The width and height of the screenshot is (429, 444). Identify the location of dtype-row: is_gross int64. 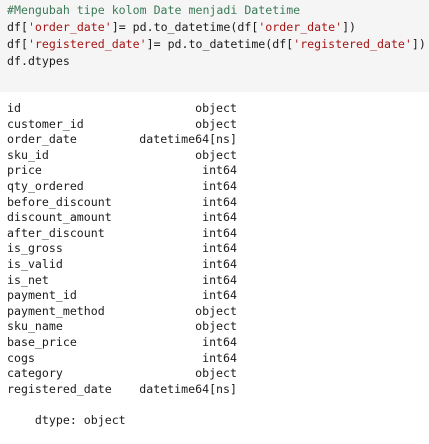
(217, 249).